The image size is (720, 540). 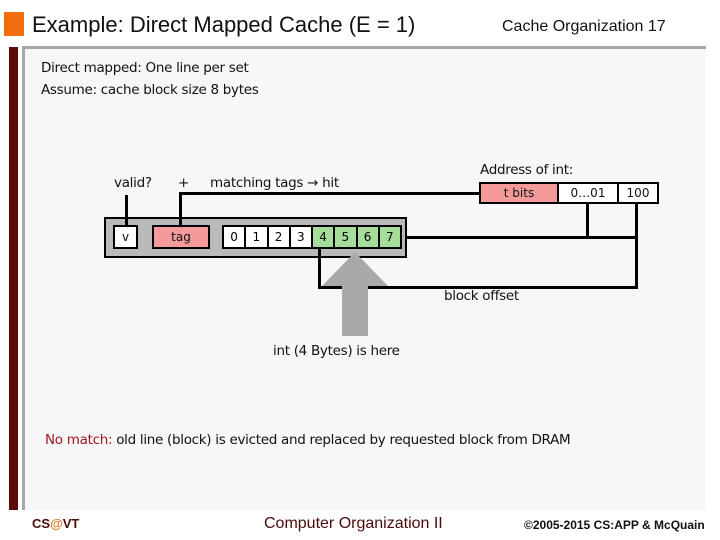 What do you see at coordinates (224, 24) in the screenshot?
I see `slide-title: Example: Direct Mapped Cache (E = 1)` at bounding box center [224, 24].